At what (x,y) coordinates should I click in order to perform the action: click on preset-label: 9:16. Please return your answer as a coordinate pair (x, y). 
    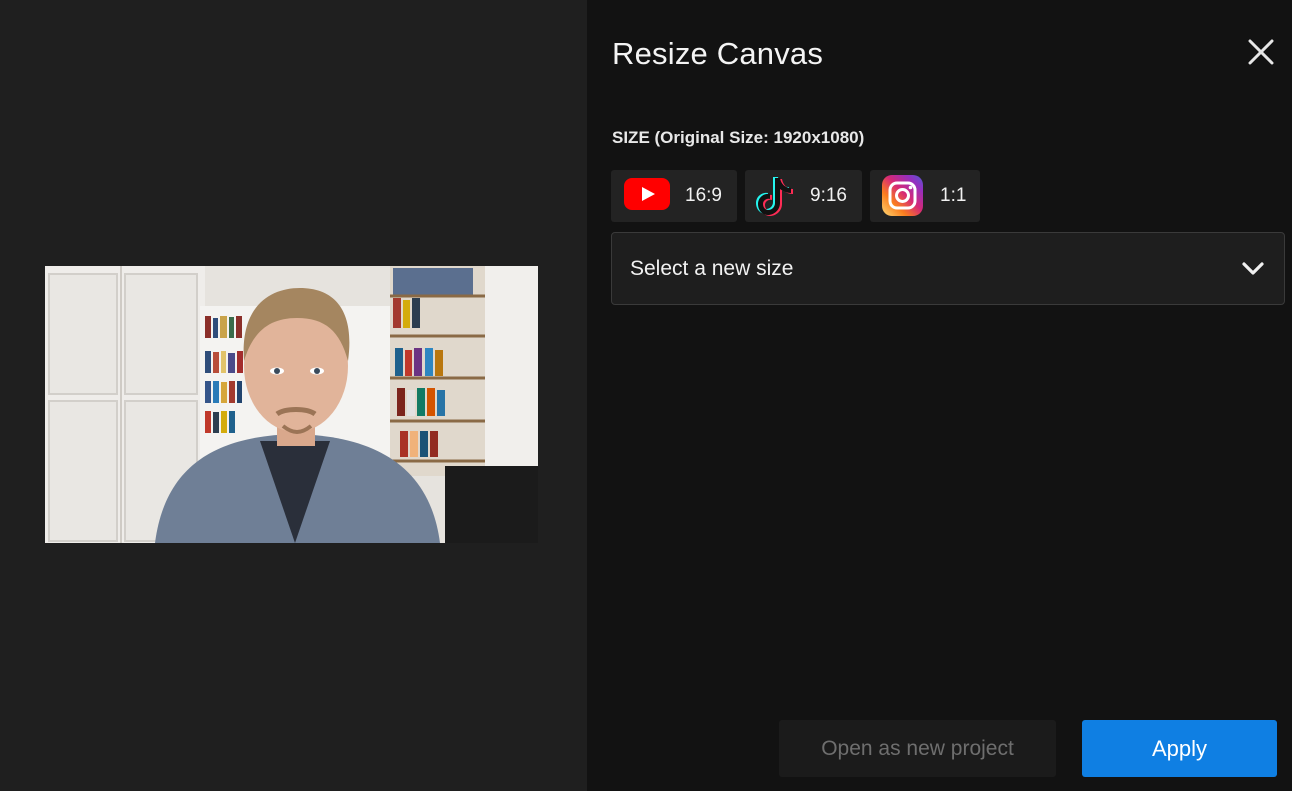
    Looking at the image, I should click on (828, 195).